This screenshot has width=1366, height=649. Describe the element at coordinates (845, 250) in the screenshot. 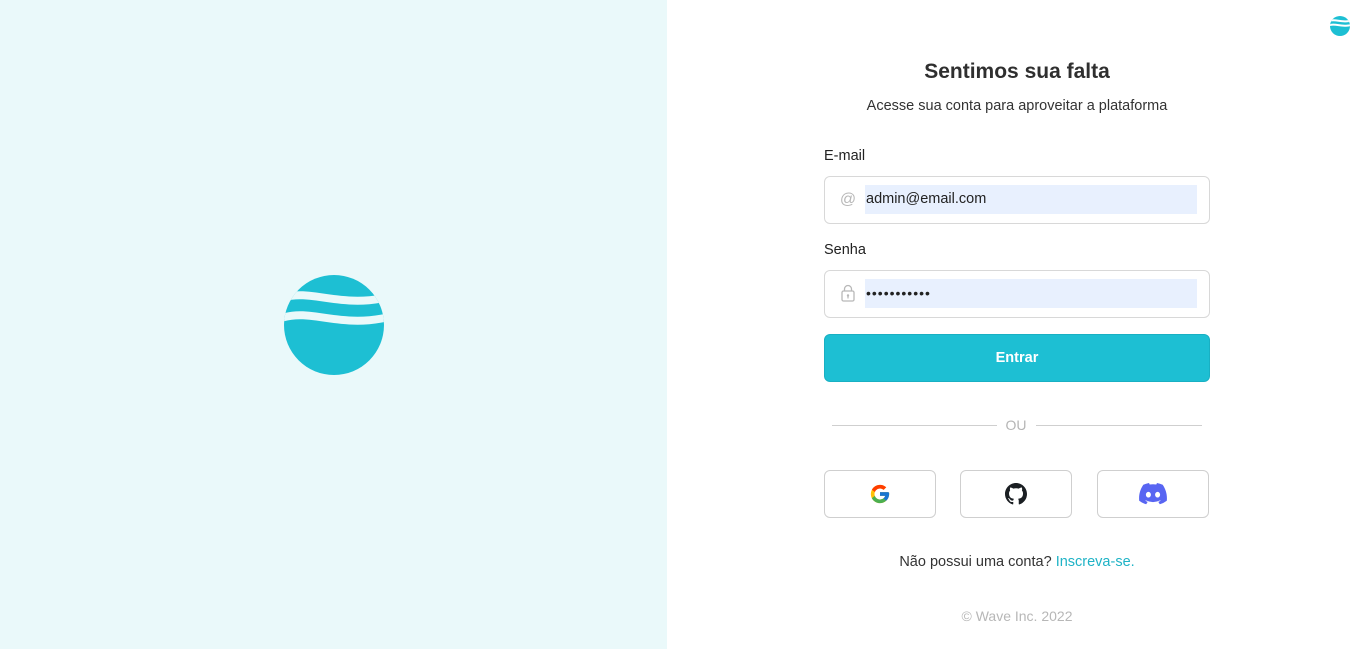

I see `password-label: Senha` at that location.